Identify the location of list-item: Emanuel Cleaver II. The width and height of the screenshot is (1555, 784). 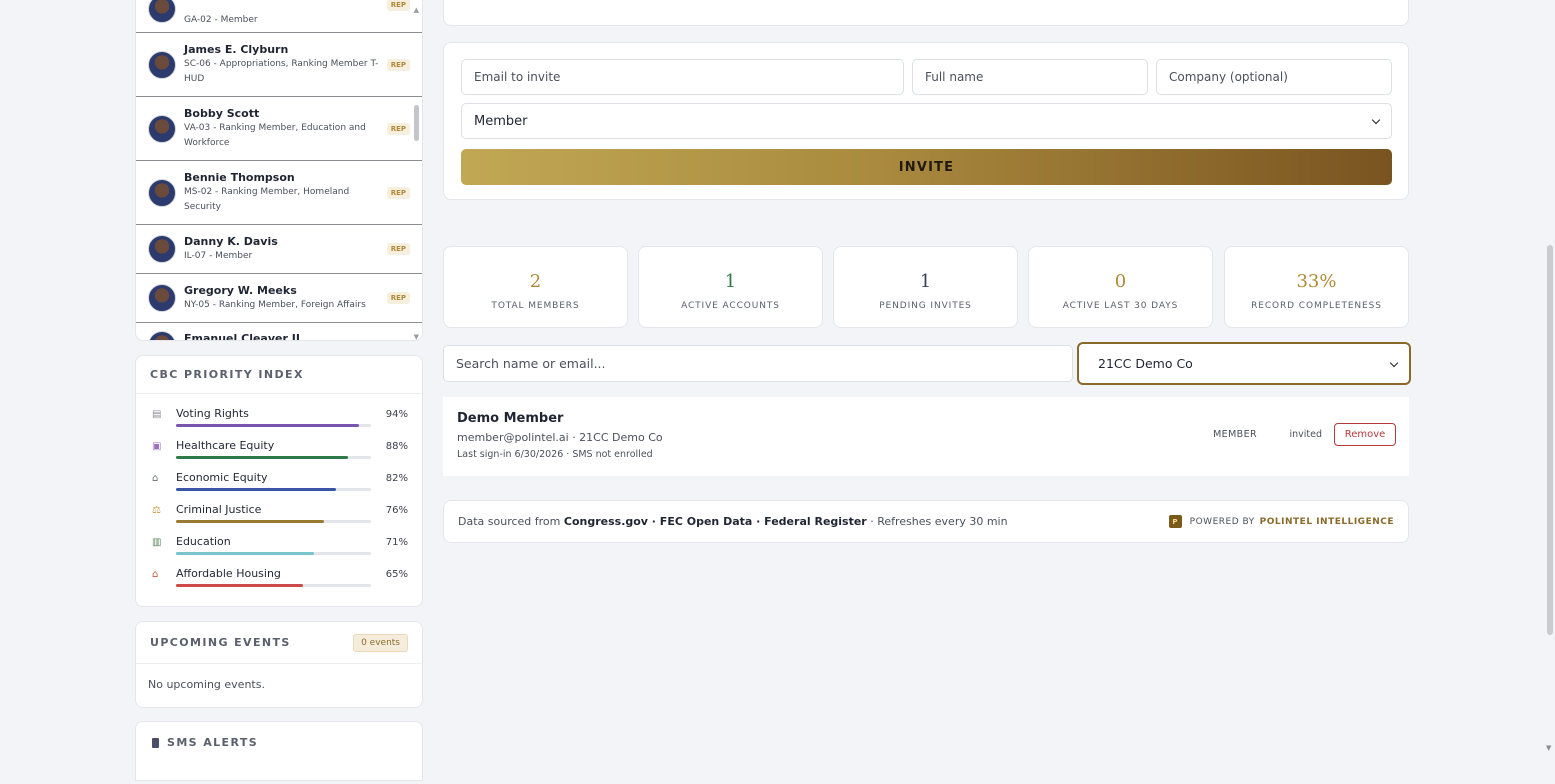
(279, 332).